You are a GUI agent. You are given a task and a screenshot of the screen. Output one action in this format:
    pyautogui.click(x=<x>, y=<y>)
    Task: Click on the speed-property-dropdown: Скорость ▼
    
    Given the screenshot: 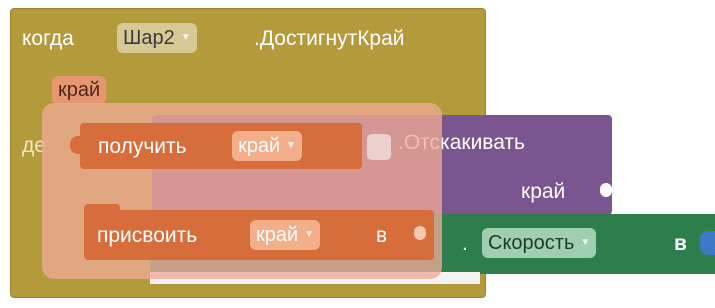 What is the action you would take?
    pyautogui.click(x=539, y=243)
    